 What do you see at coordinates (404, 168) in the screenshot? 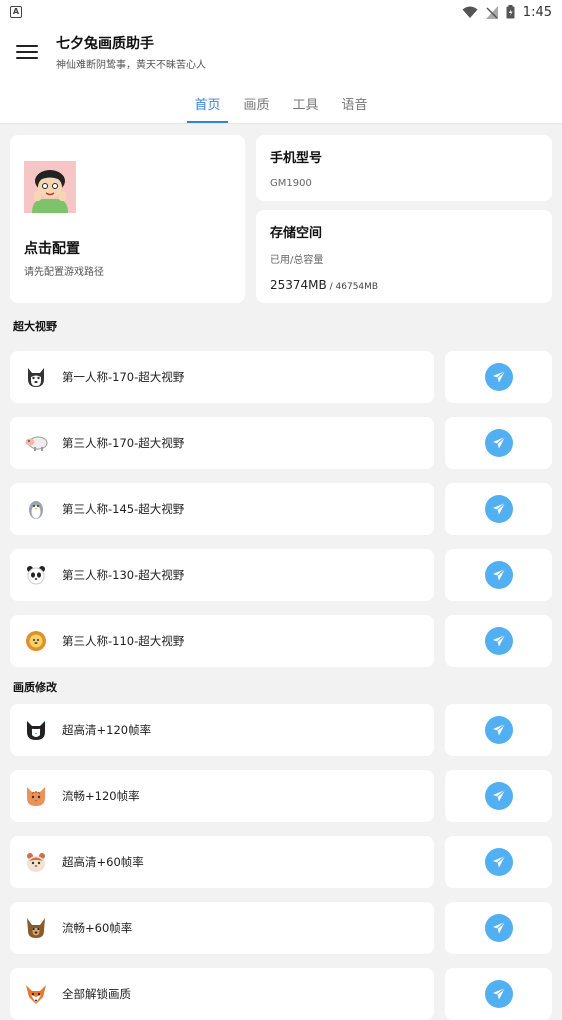
I see `phone-model-card: 手机型号 GM1900` at bounding box center [404, 168].